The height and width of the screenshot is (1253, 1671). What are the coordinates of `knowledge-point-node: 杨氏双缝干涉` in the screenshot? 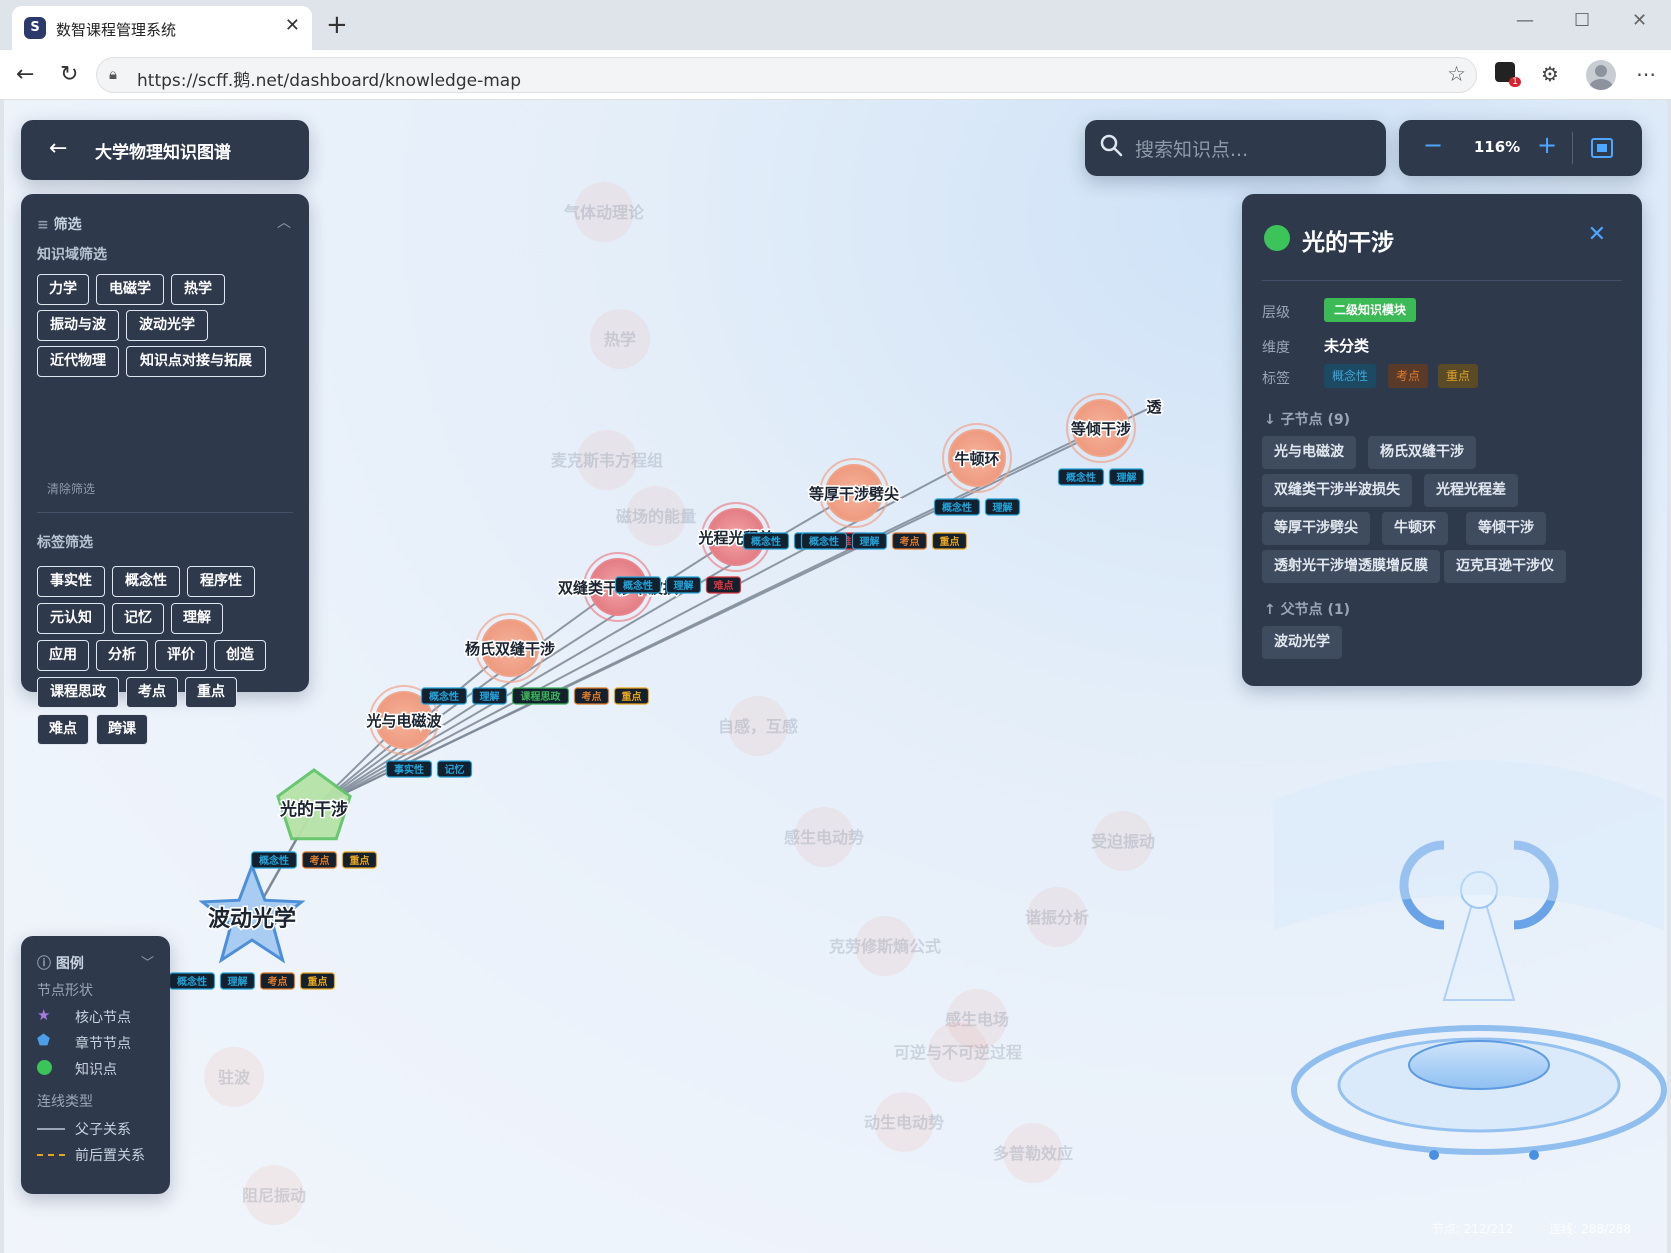 It's located at (510, 648).